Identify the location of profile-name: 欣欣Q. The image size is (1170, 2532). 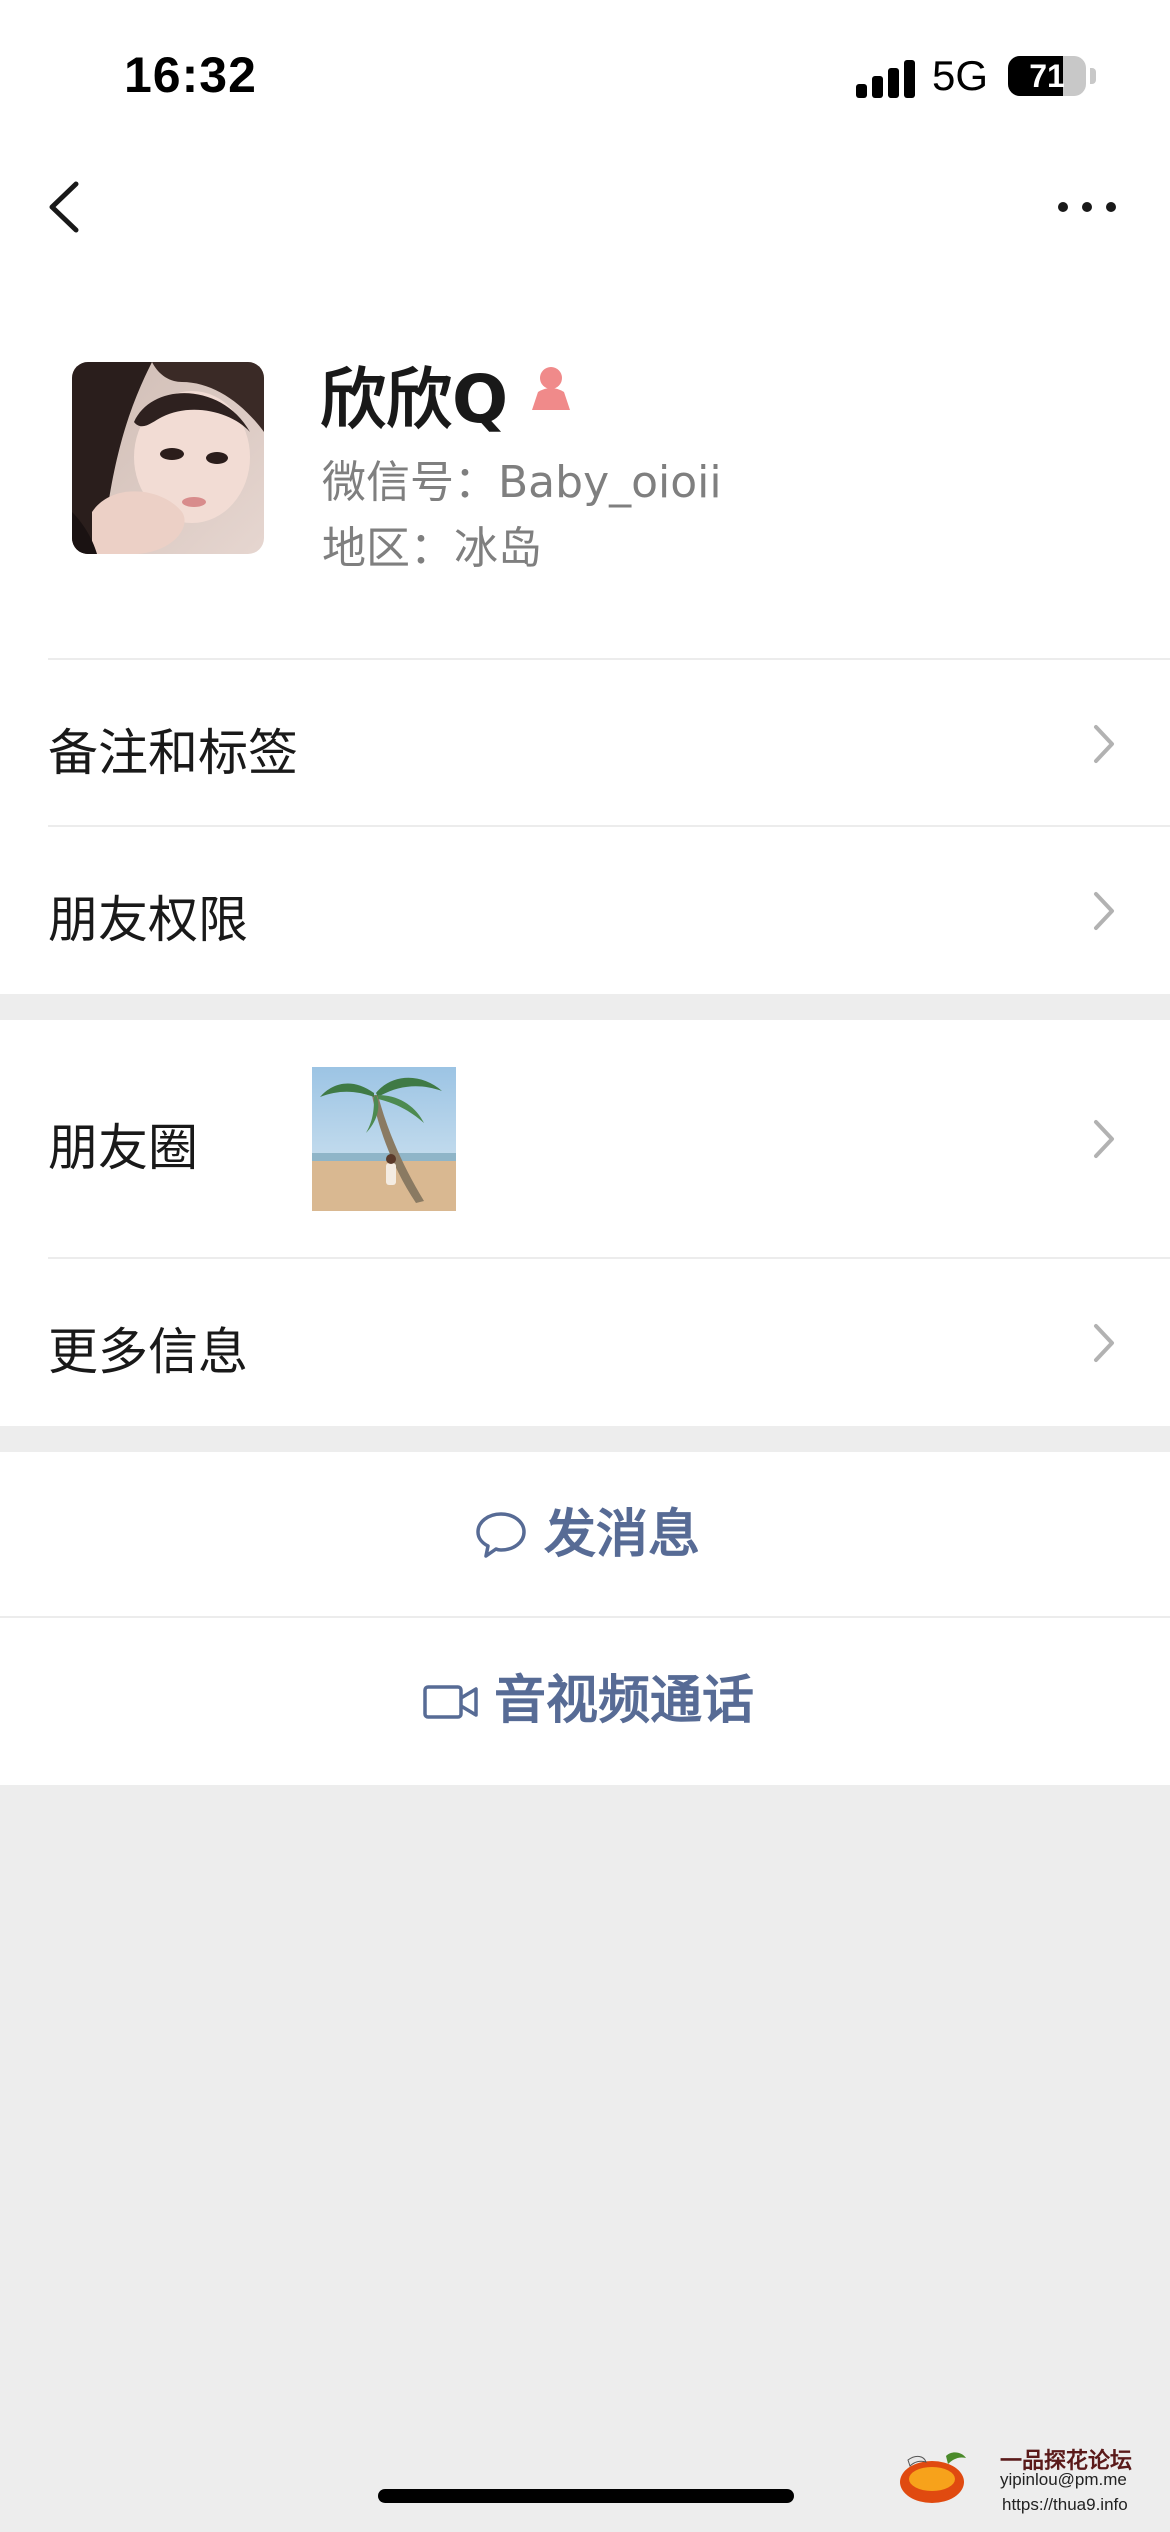
(414, 399).